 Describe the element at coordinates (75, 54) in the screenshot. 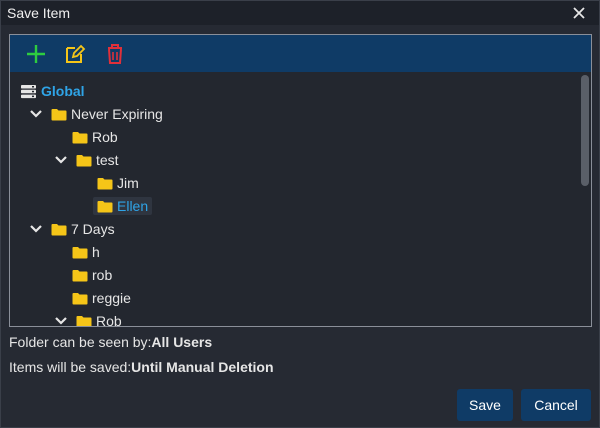

I see `edit-icon` at that location.